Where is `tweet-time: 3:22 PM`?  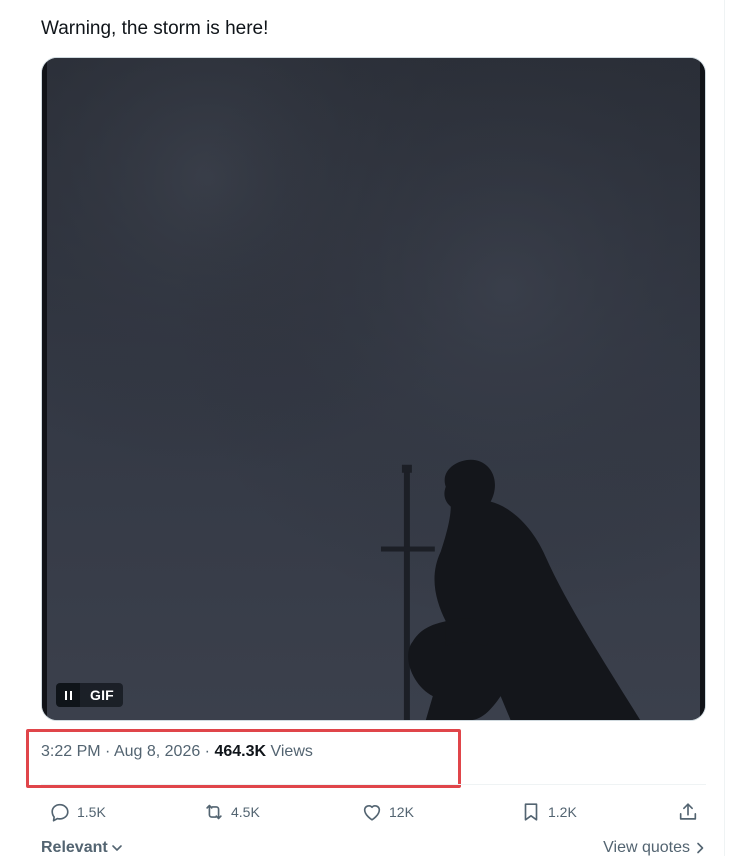 tweet-time: 3:22 PM is located at coordinates (71, 751).